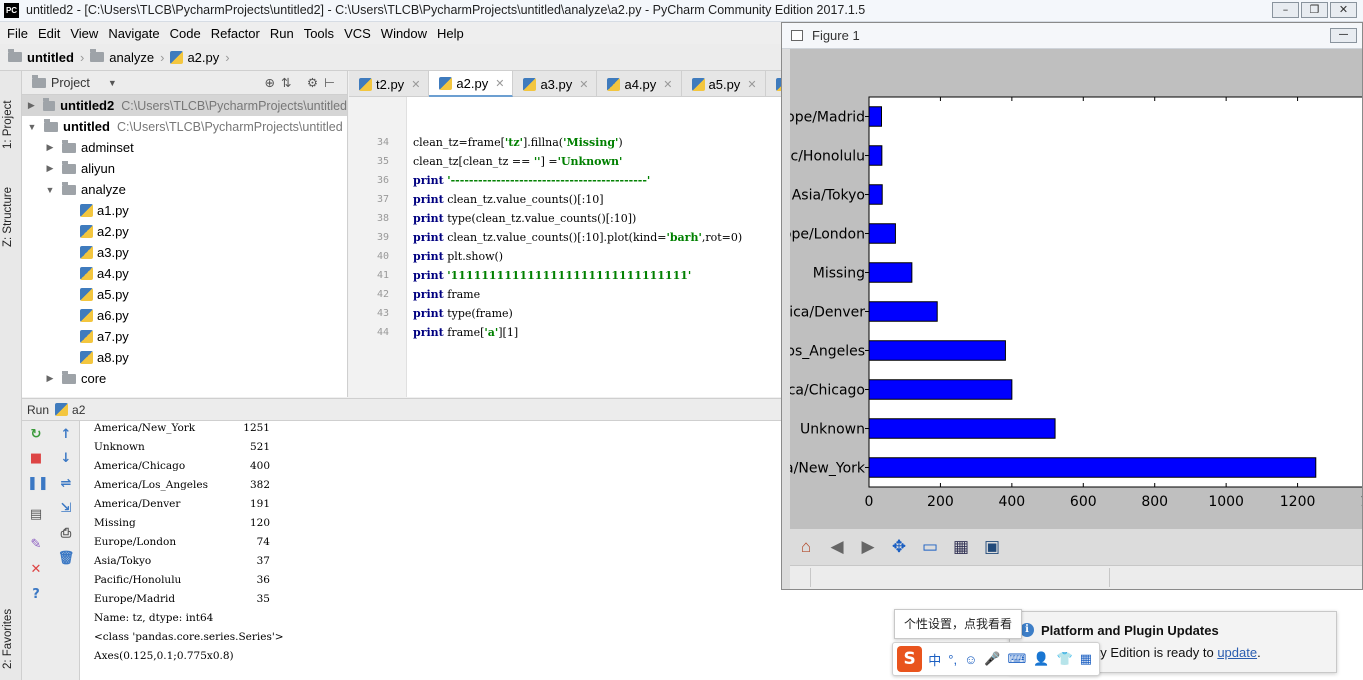  Describe the element at coordinates (11, 114) in the screenshot. I see `side-tab-project: 1: Project` at that location.